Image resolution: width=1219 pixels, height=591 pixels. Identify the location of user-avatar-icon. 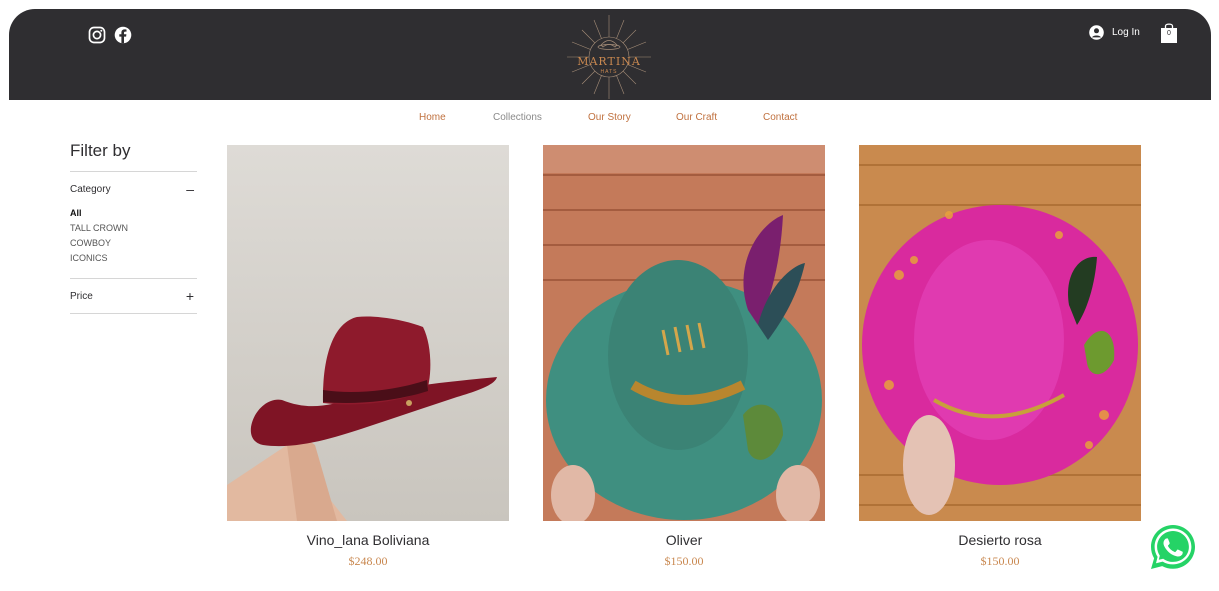
(1096, 32).